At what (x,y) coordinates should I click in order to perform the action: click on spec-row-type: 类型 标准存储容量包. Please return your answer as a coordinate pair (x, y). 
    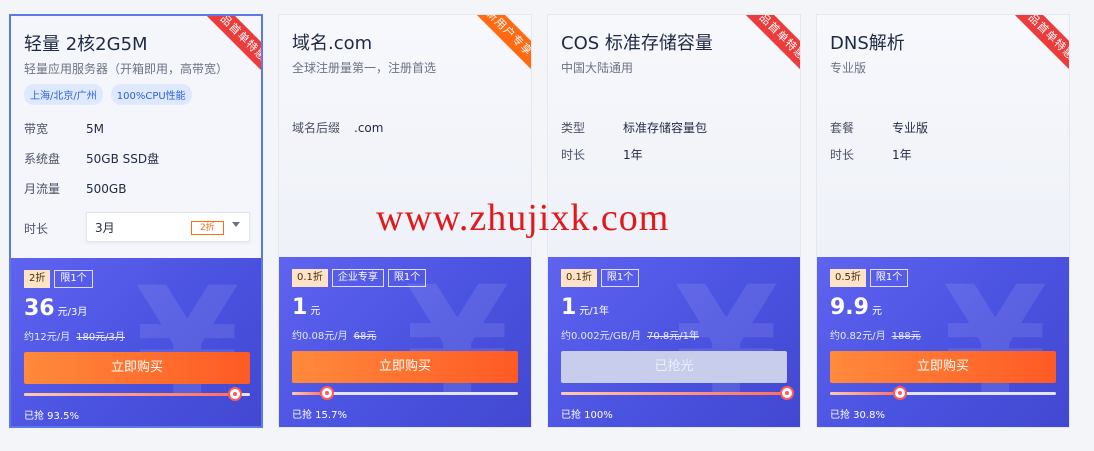
    Looking at the image, I should click on (634, 127).